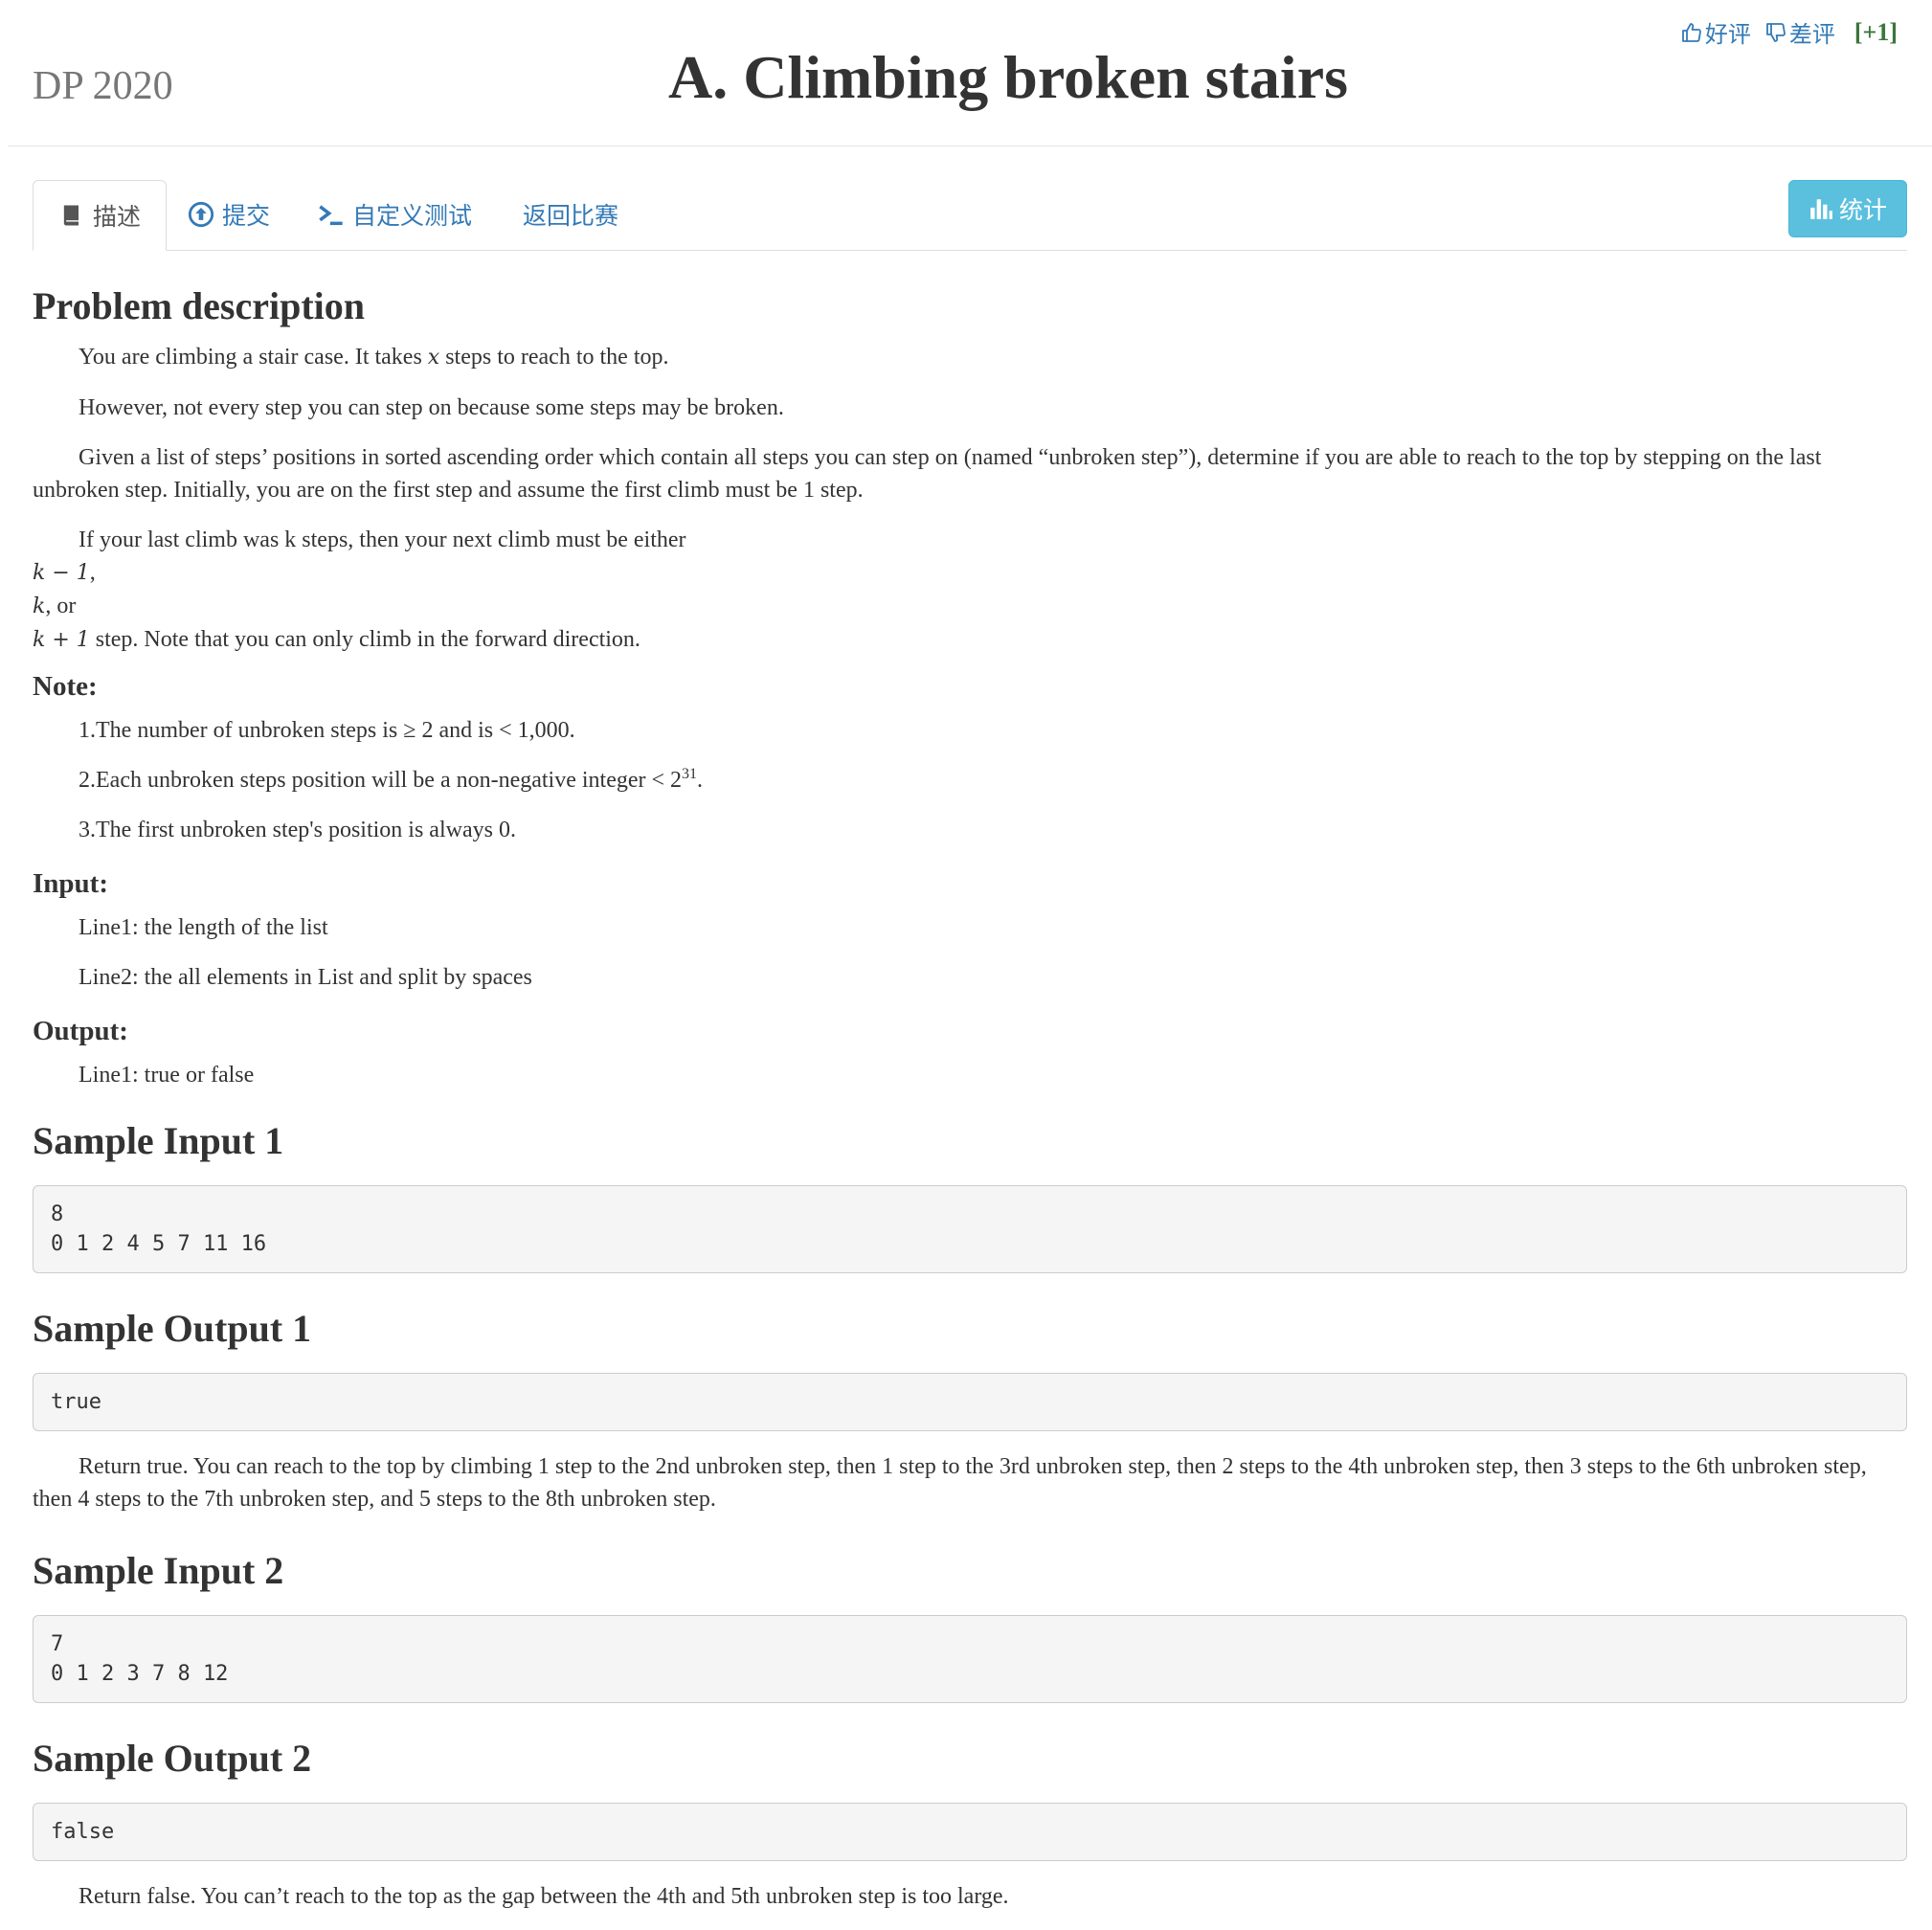  I want to click on sample-output-1: true, so click(970, 1402).